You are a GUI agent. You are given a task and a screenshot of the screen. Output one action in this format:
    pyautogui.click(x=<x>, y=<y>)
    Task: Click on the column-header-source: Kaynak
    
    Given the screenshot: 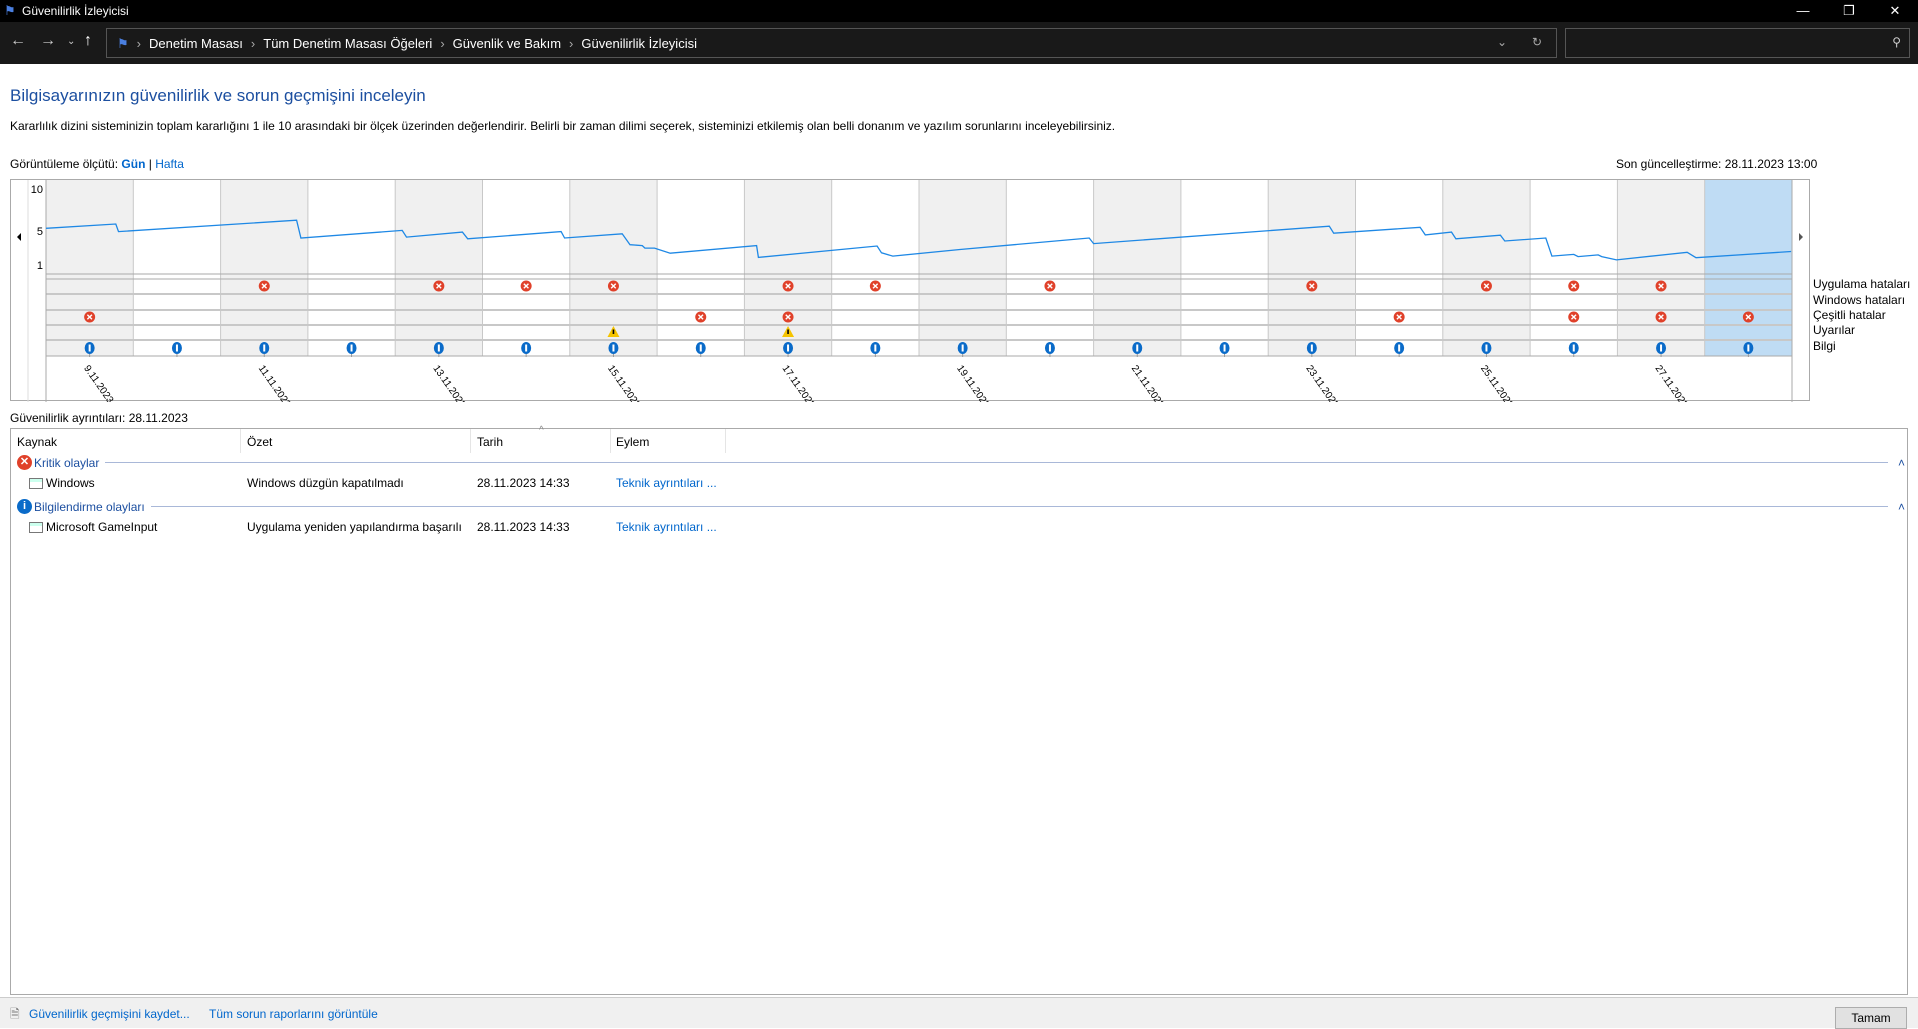 What is the action you would take?
    pyautogui.click(x=37, y=445)
    